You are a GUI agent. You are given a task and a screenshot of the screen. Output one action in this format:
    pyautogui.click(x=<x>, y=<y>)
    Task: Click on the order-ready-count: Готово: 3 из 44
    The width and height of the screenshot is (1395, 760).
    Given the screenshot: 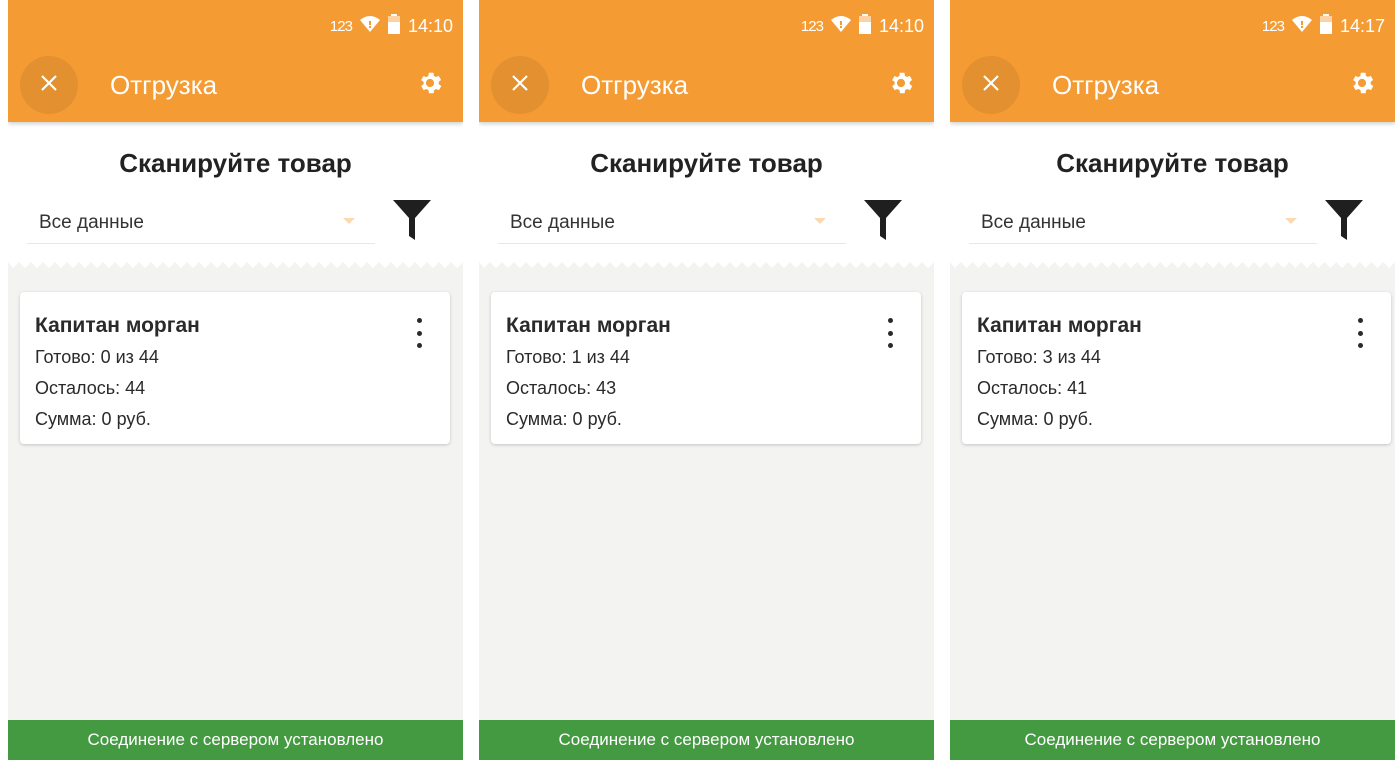 What is the action you would take?
    pyautogui.click(x=1039, y=357)
    